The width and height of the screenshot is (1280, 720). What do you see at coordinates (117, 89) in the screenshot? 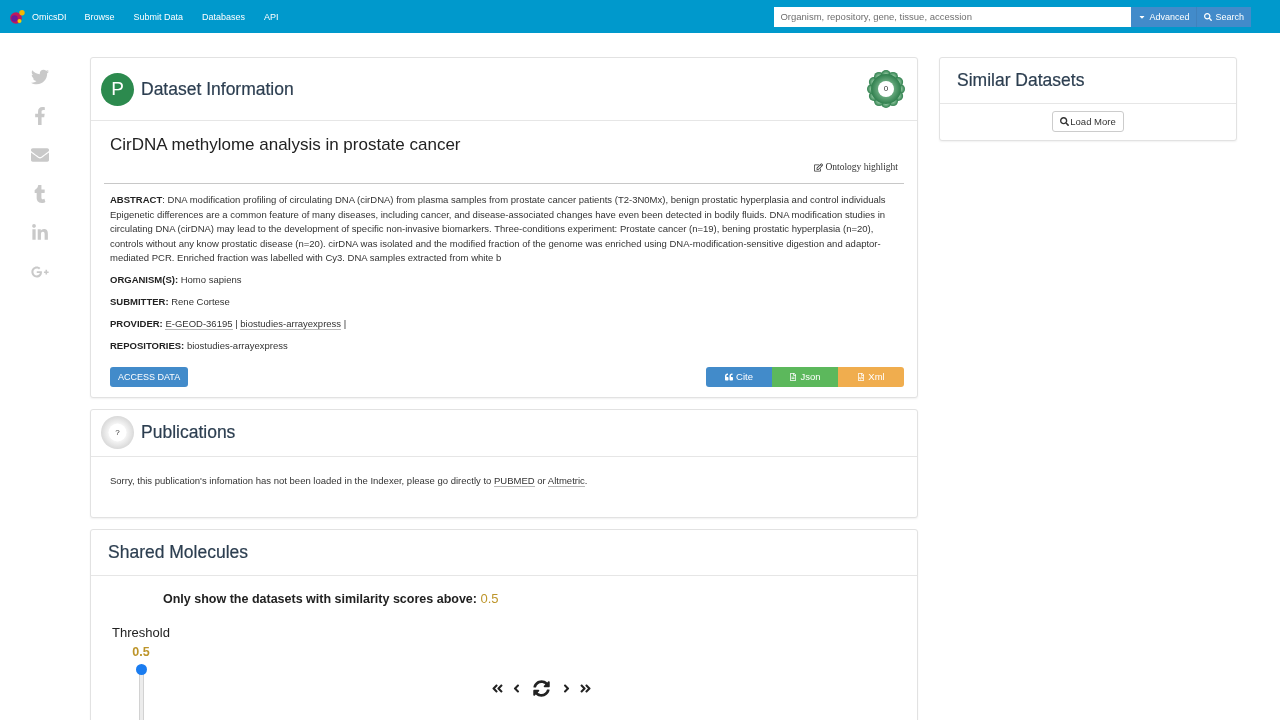
I see `letter-avatar: P` at bounding box center [117, 89].